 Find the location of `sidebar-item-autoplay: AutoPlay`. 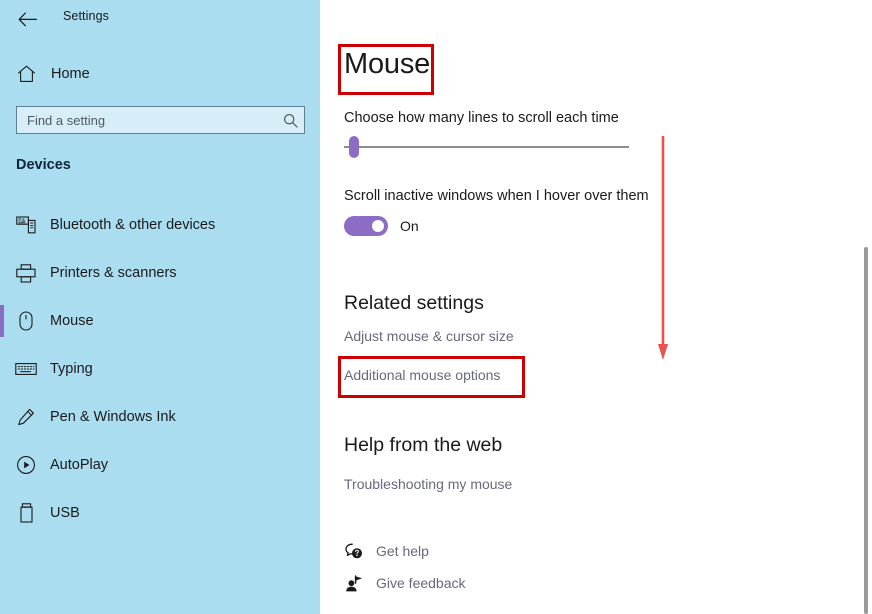

sidebar-item-autoplay: AutoPlay is located at coordinates (160, 465).